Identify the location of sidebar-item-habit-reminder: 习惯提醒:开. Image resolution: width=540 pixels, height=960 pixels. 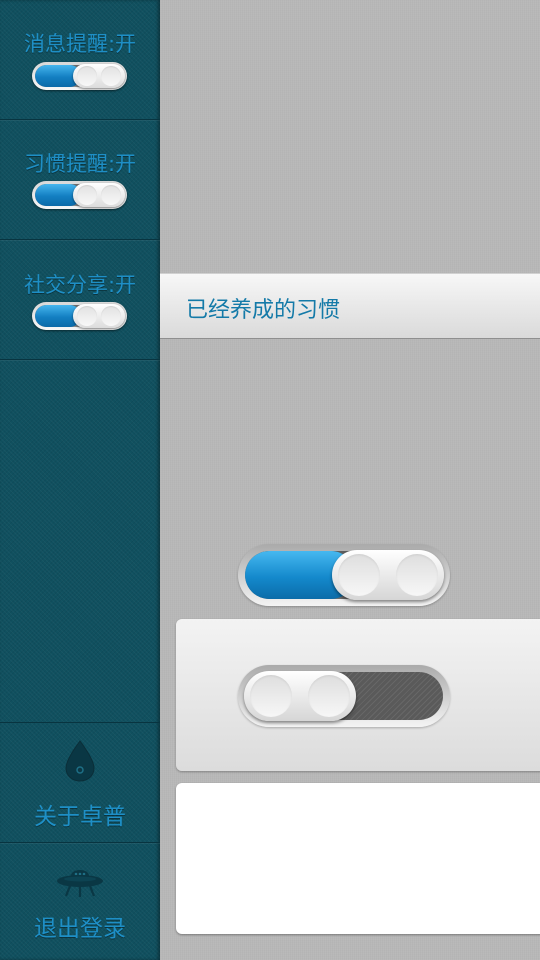
(80, 180).